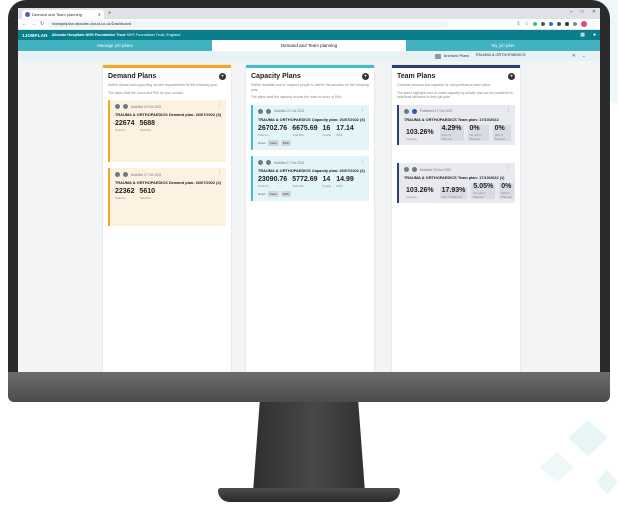 The width and height of the screenshot is (618, 509). Describe the element at coordinates (33, 24) in the screenshot. I see `forward-icon: →` at that location.